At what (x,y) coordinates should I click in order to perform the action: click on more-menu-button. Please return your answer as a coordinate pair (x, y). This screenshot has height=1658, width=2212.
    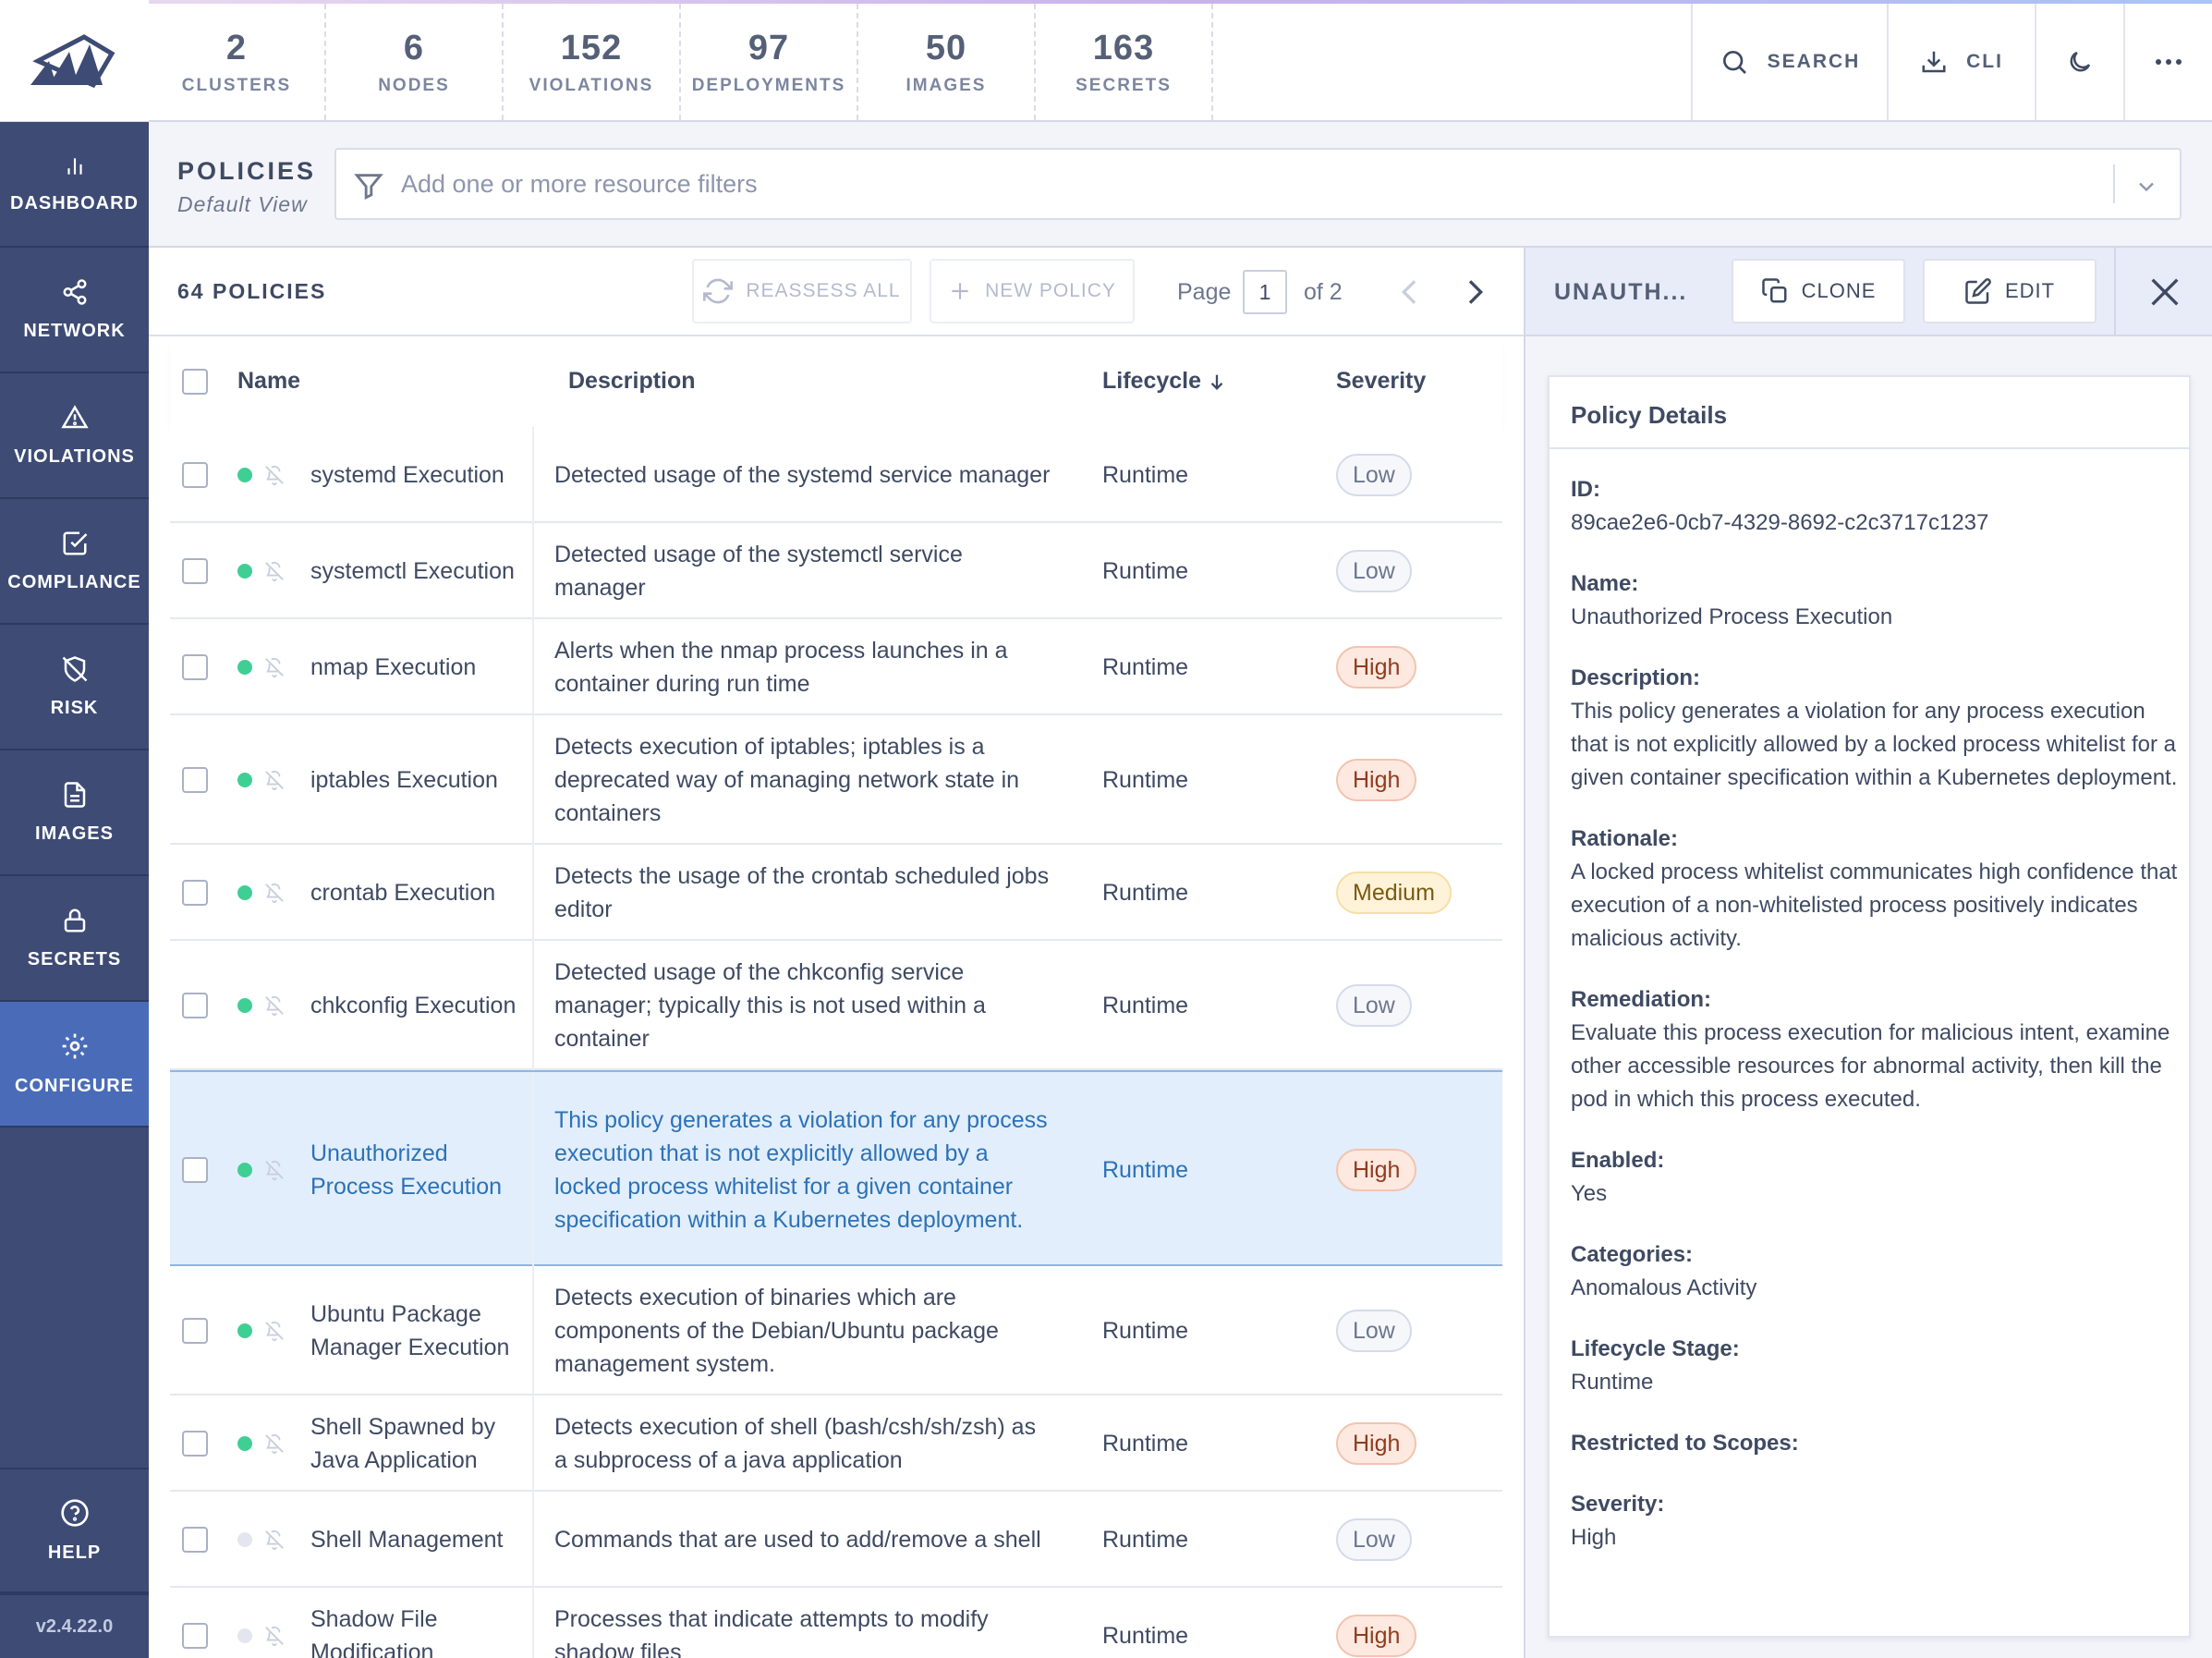
    Looking at the image, I should click on (2167, 62).